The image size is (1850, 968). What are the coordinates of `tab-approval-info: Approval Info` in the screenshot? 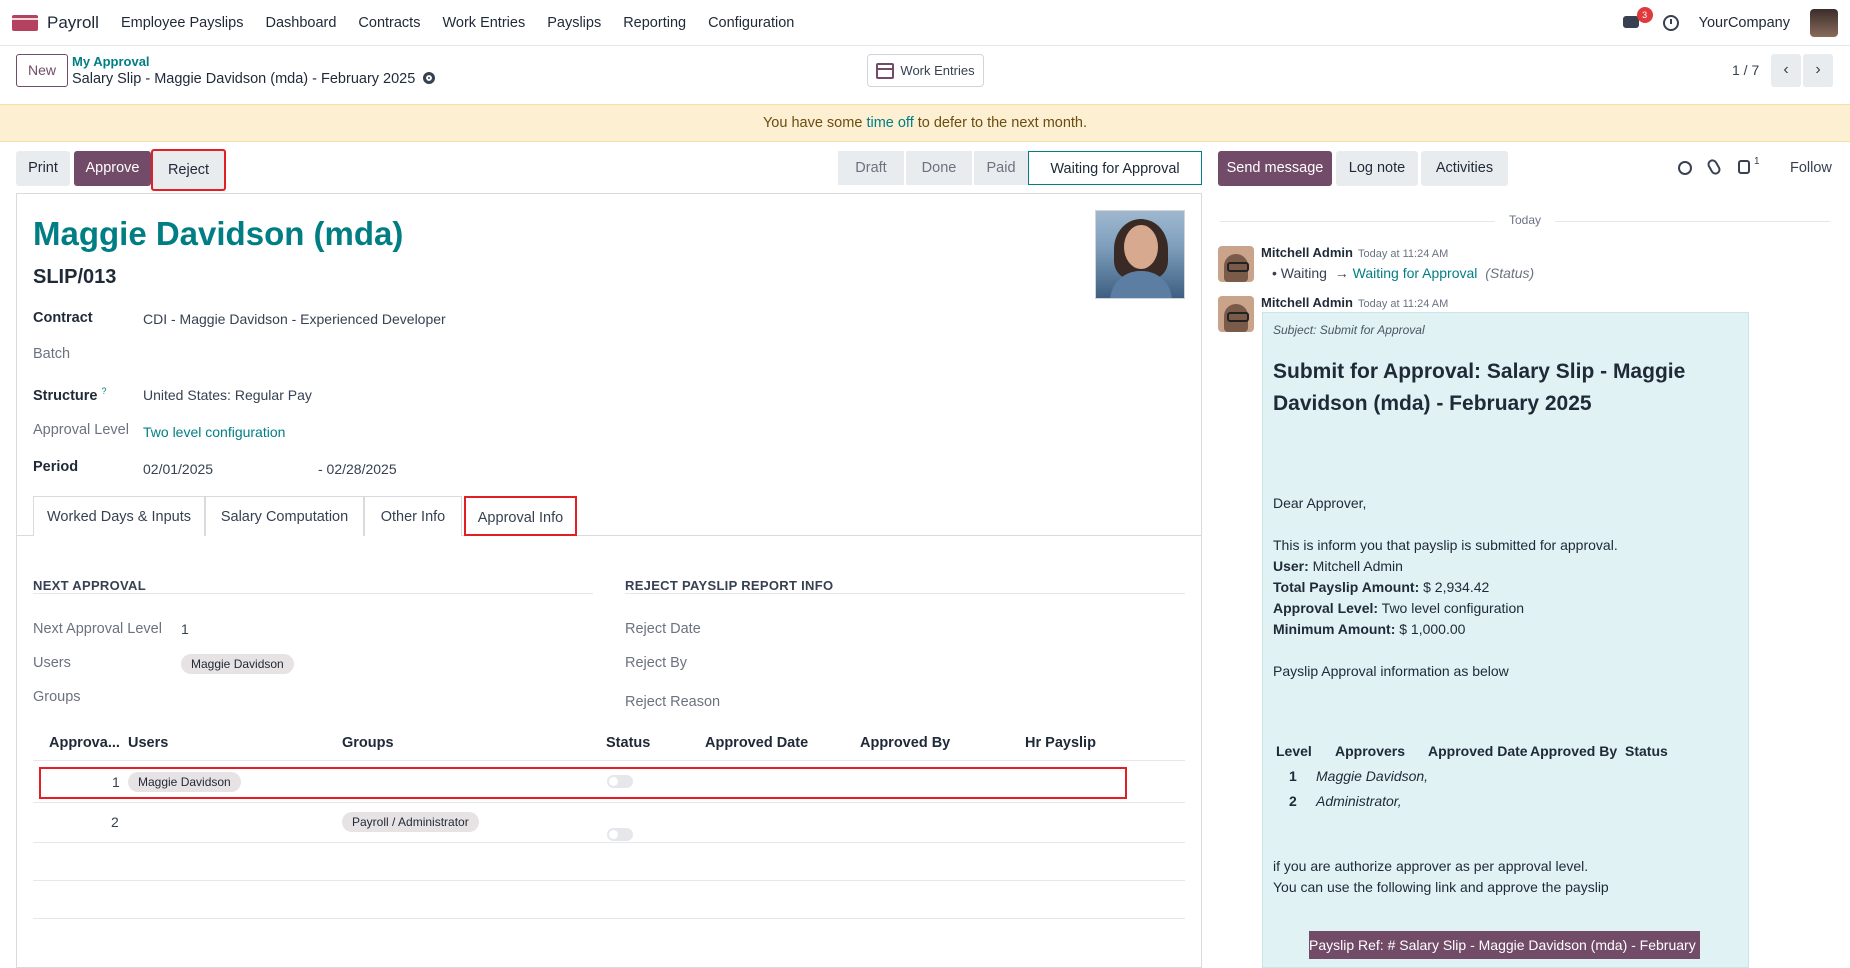 It's located at (520, 516).